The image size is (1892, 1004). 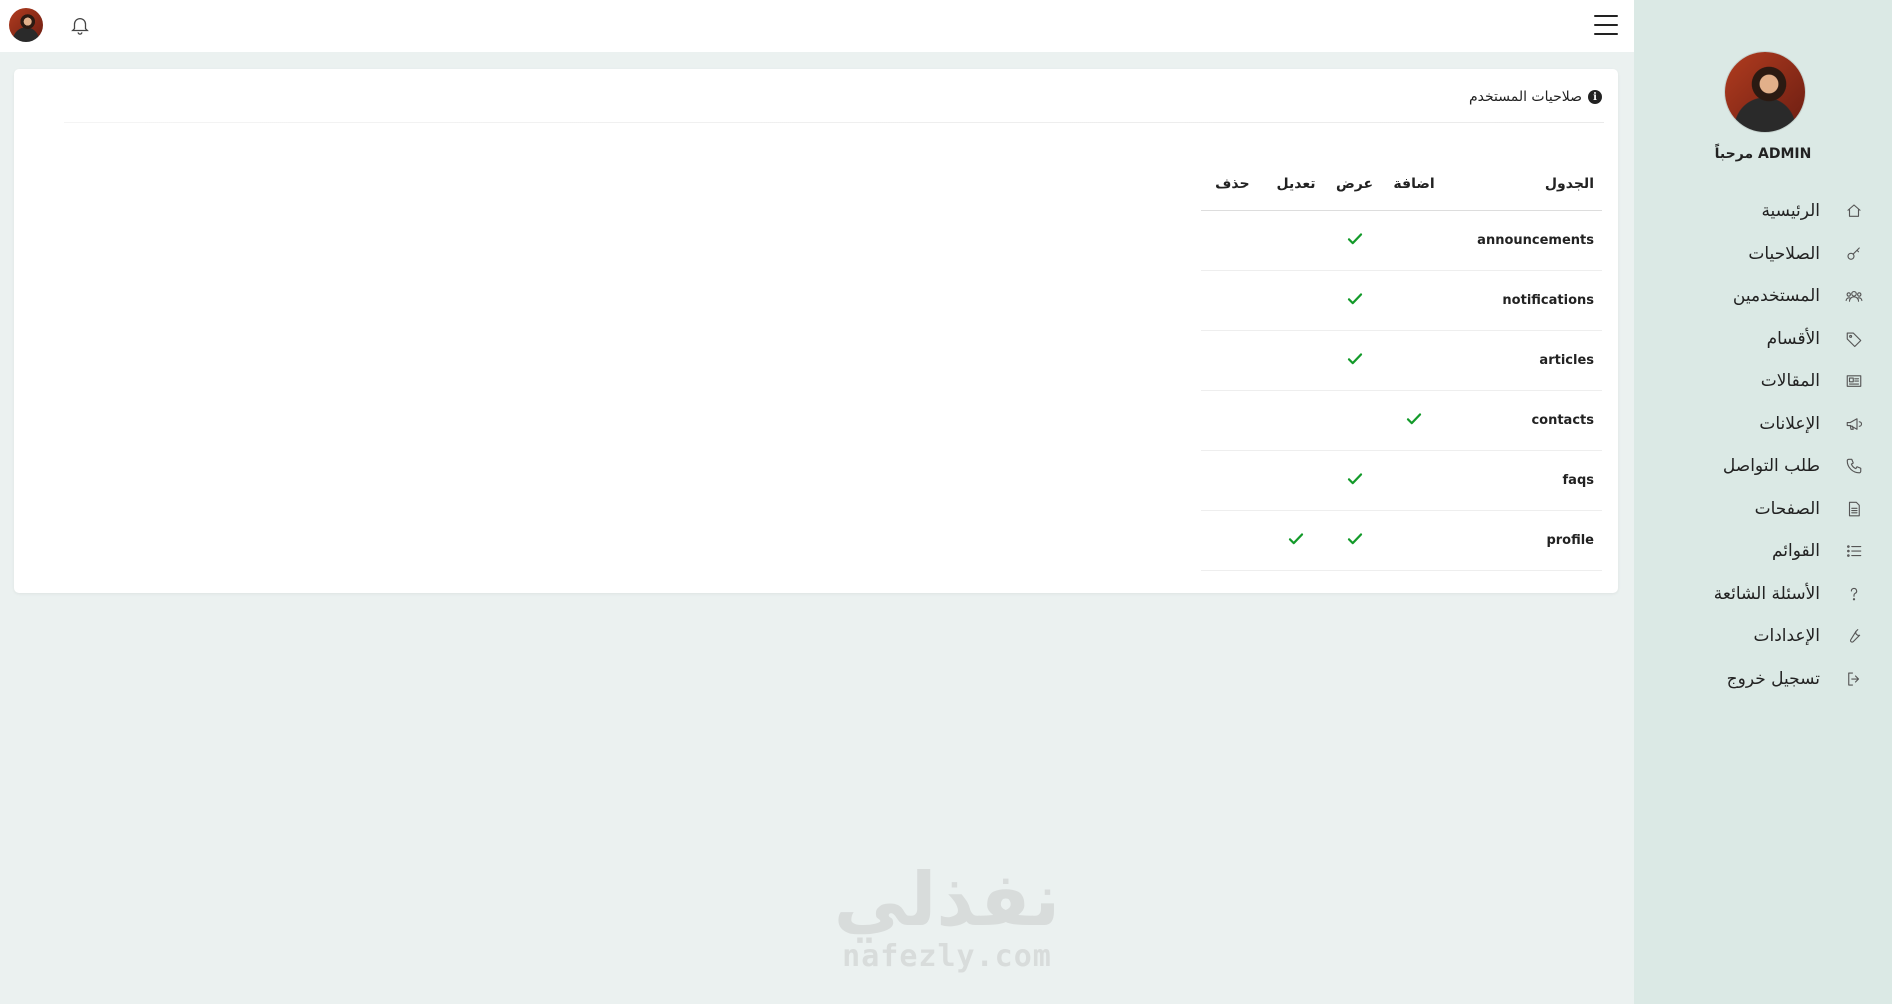 I want to click on file-icon, so click(x=1854, y=509).